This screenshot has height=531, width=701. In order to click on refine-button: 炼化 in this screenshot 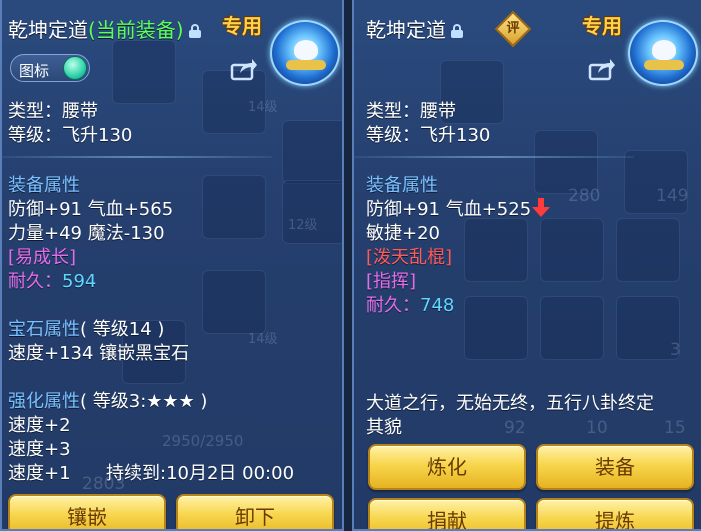, I will do `click(447, 467)`.